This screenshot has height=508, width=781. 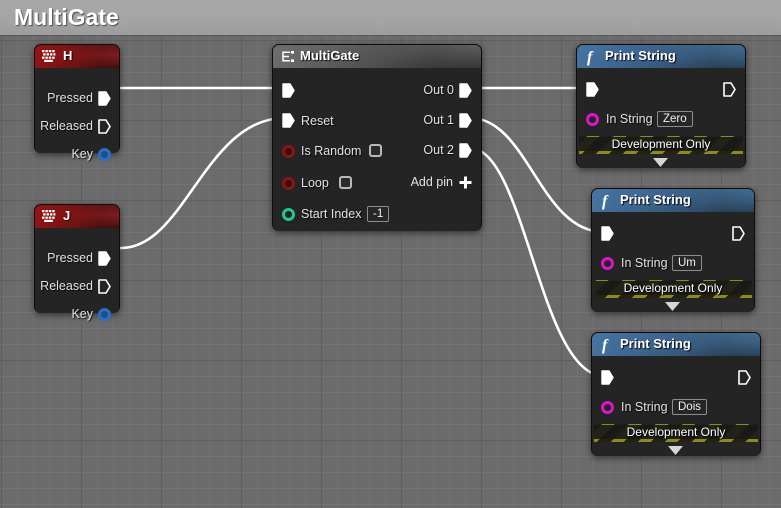 I want to click on pin-label-is-random: Is Random, so click(x=331, y=151).